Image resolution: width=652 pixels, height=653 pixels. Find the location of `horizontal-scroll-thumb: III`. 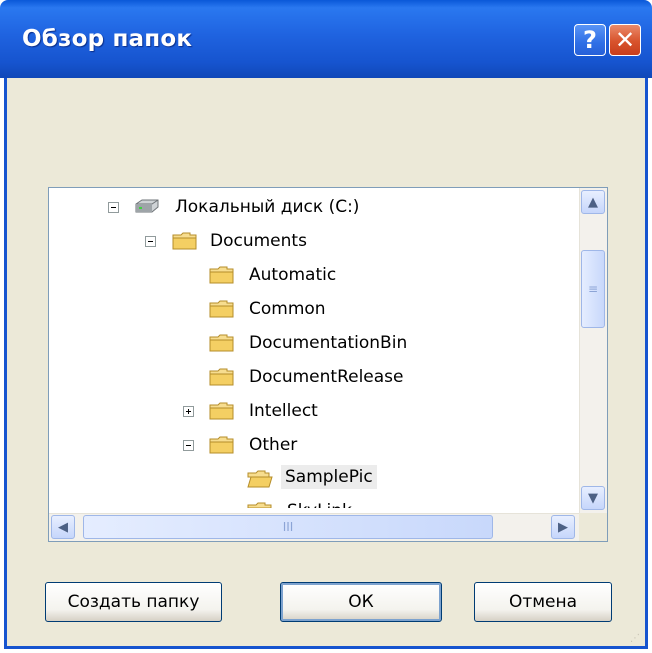

horizontal-scroll-thumb: III is located at coordinates (288, 527).